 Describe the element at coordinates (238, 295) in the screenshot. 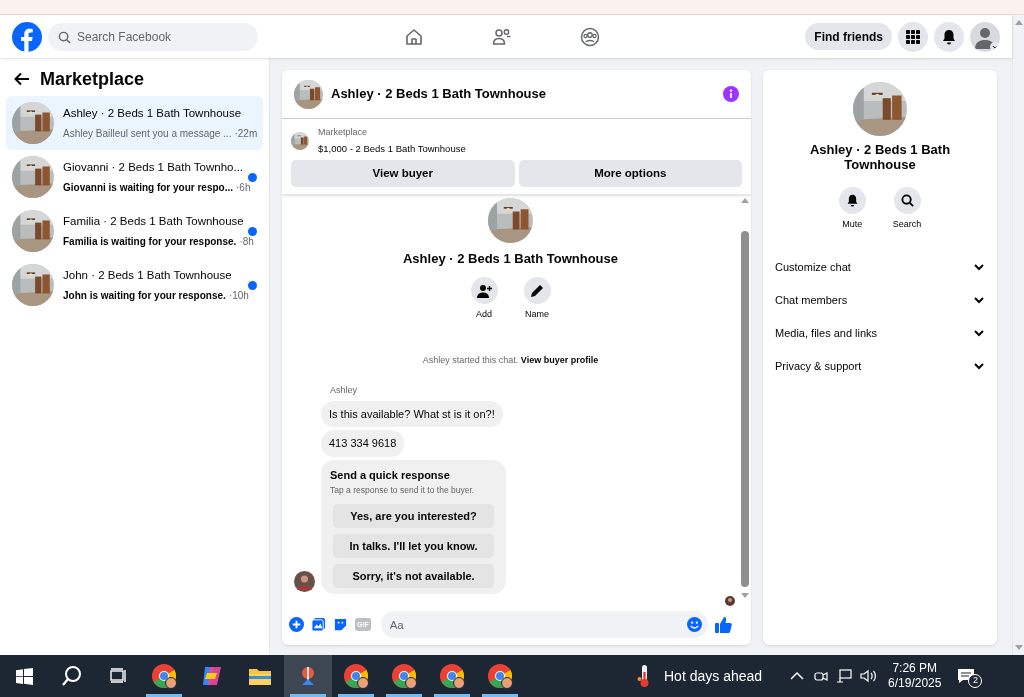

I see `conversation-time: ·10h` at that location.